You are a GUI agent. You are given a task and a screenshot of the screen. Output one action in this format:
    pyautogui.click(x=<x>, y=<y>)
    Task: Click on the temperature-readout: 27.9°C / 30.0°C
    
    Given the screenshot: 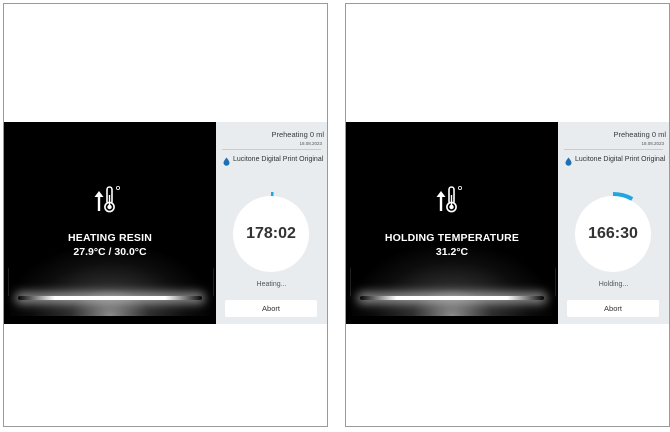 What is the action you would take?
    pyautogui.click(x=110, y=252)
    